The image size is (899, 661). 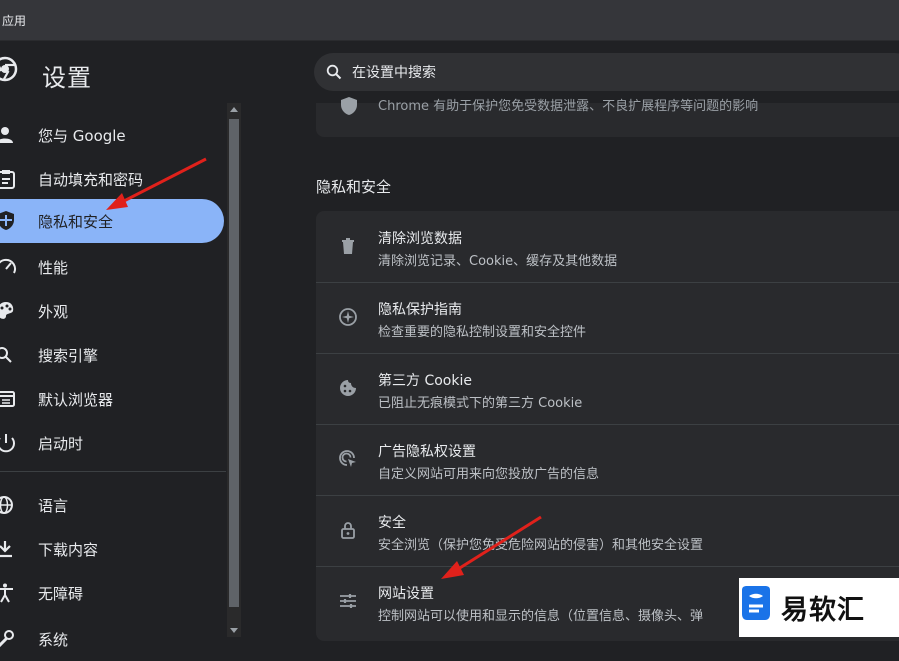 What do you see at coordinates (348, 246) in the screenshot?
I see `trash-icon` at bounding box center [348, 246].